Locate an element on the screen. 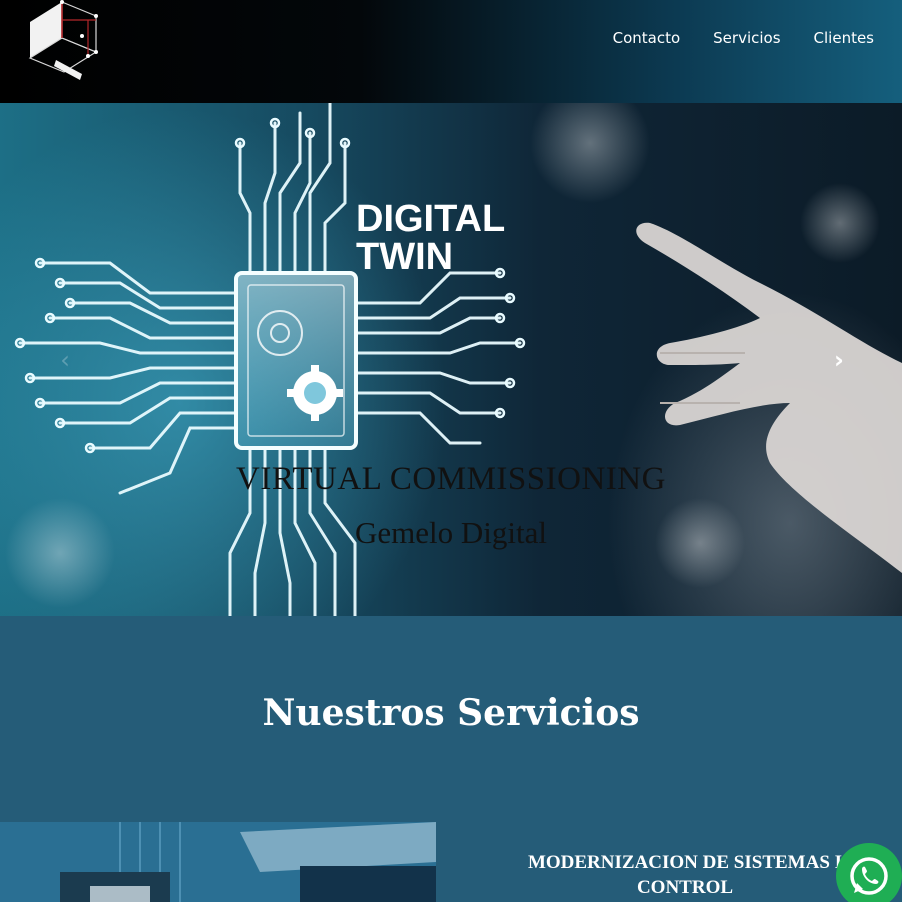  nav-contacto-link: Contacto is located at coordinates (647, 38).